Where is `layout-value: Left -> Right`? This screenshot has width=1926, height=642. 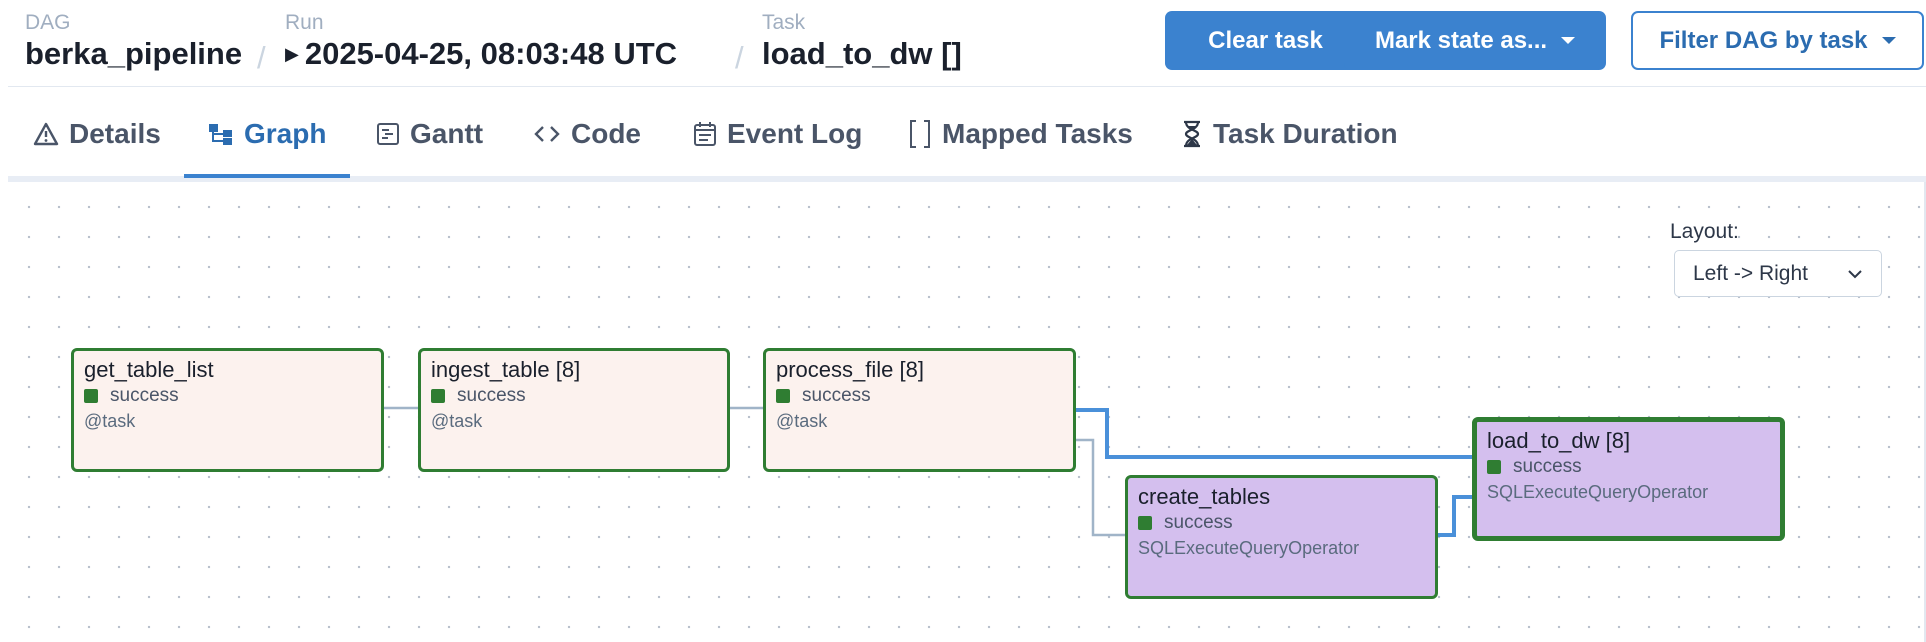 layout-value: Left -> Right is located at coordinates (1750, 273).